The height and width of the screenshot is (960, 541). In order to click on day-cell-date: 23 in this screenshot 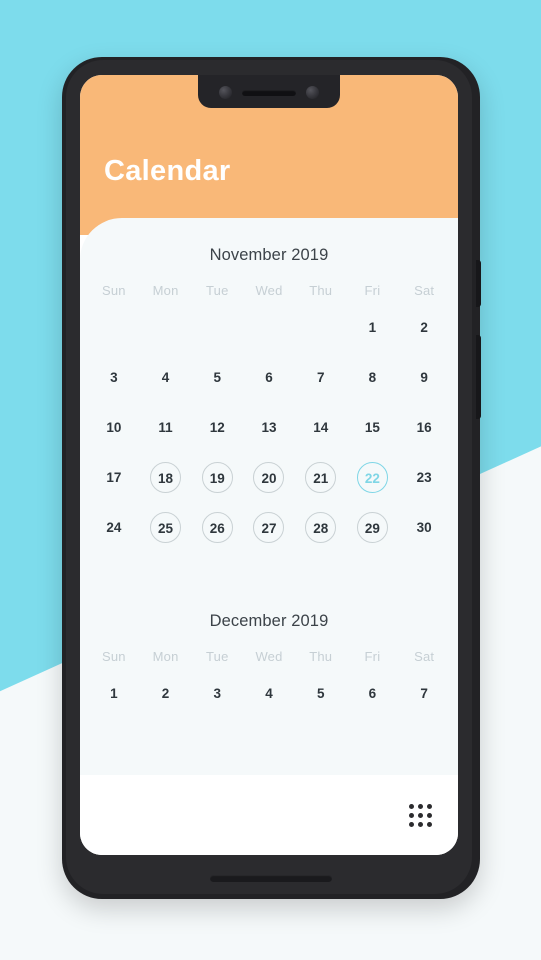, I will do `click(424, 477)`.